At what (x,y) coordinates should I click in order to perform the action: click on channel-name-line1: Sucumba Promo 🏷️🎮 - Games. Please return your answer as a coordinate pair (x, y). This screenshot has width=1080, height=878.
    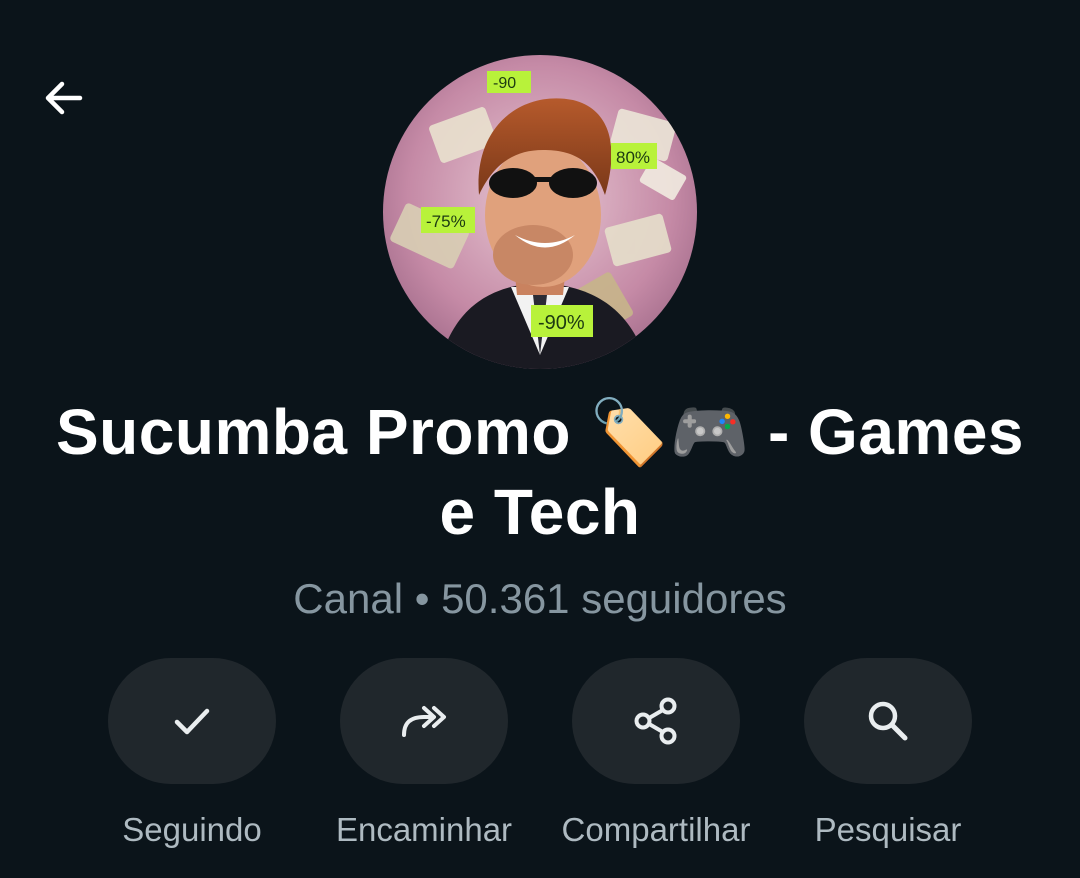
    Looking at the image, I should click on (540, 432).